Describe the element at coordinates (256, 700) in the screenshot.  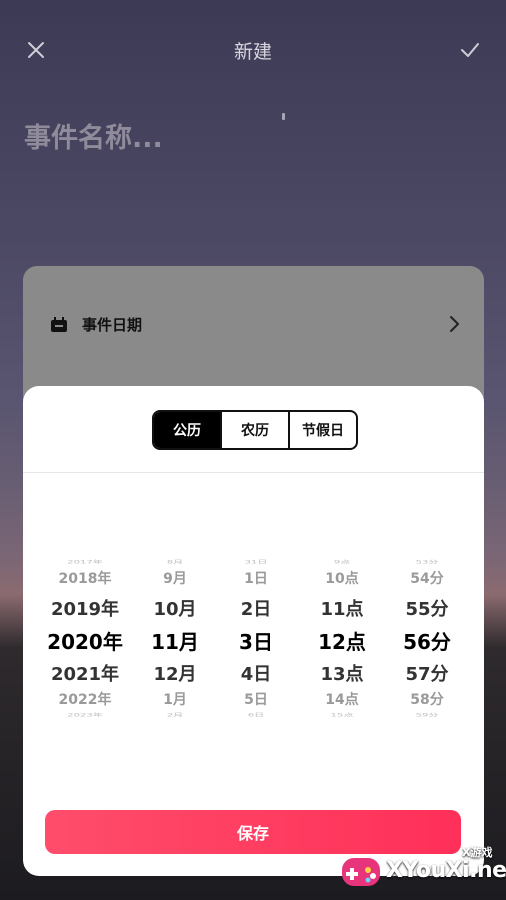
I see `wheel-item: 5日` at that location.